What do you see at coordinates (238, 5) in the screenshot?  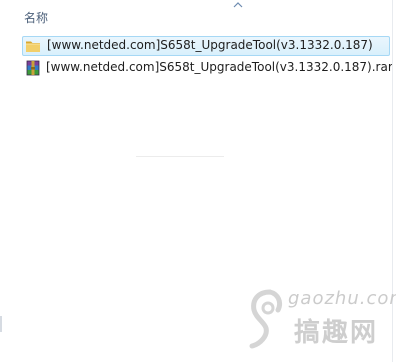 I see `sort-ascending-icon` at bounding box center [238, 5].